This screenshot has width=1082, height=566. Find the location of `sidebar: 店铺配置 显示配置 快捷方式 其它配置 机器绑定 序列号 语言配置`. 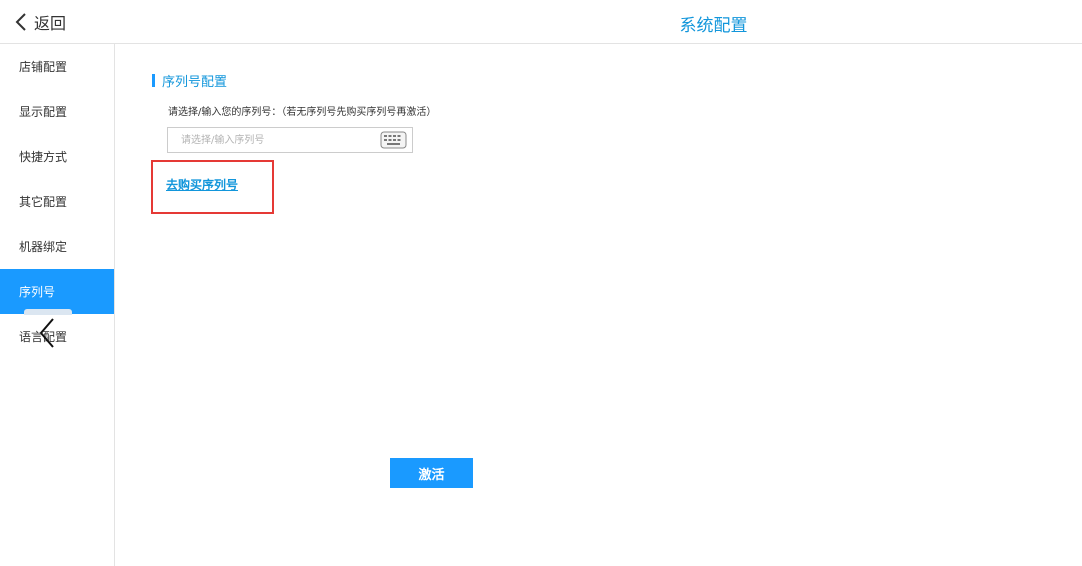

sidebar: 店铺配置 显示配置 快捷方式 其它配置 机器绑定 序列号 语言配置 is located at coordinates (57, 305).